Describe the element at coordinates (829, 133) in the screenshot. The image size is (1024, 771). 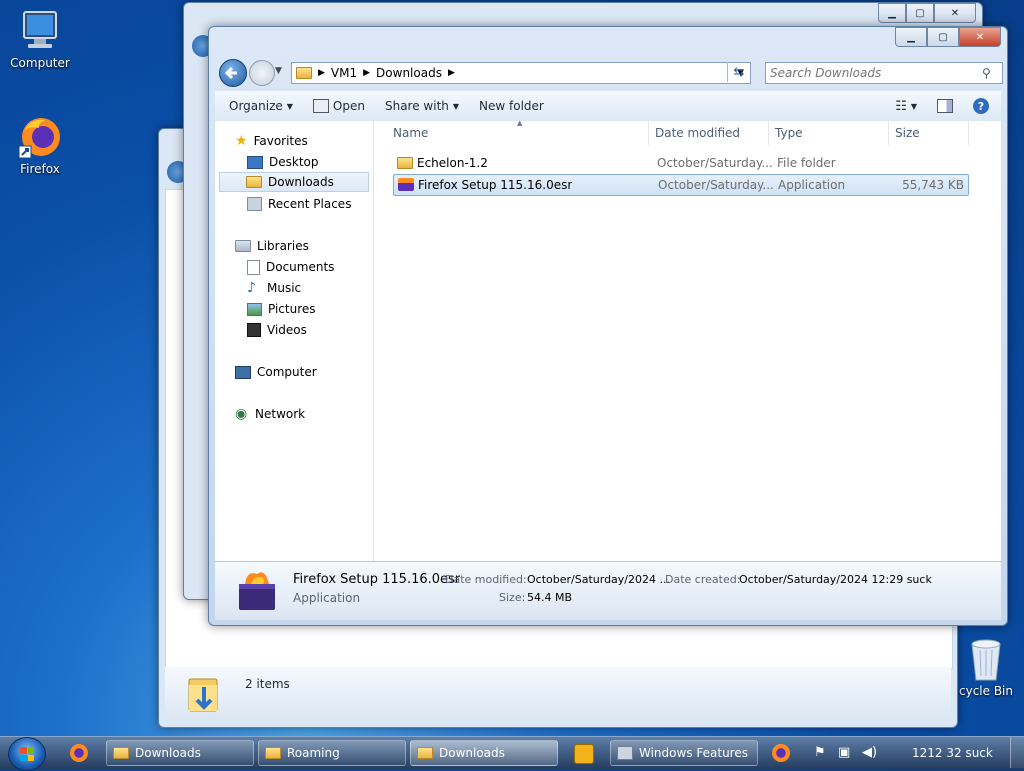
I see `column-header-type: Type` at that location.